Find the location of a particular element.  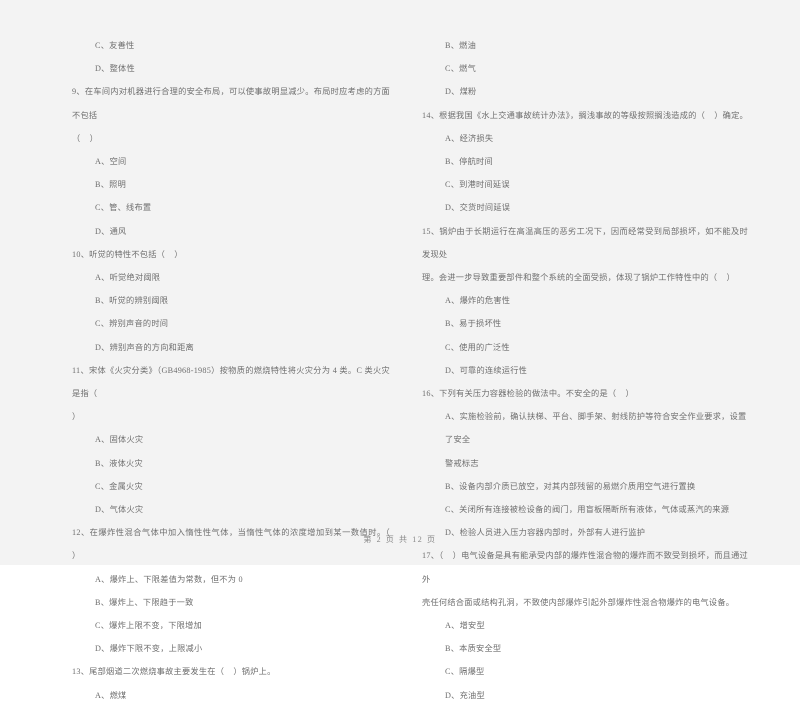

option-text: A、固体火灾 is located at coordinates (119, 440).